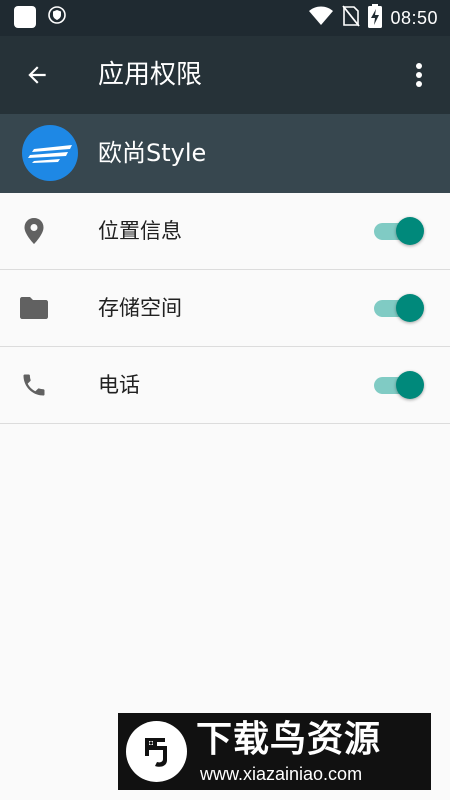 The width and height of the screenshot is (450, 800). I want to click on more-vert-icon, so click(419, 75).